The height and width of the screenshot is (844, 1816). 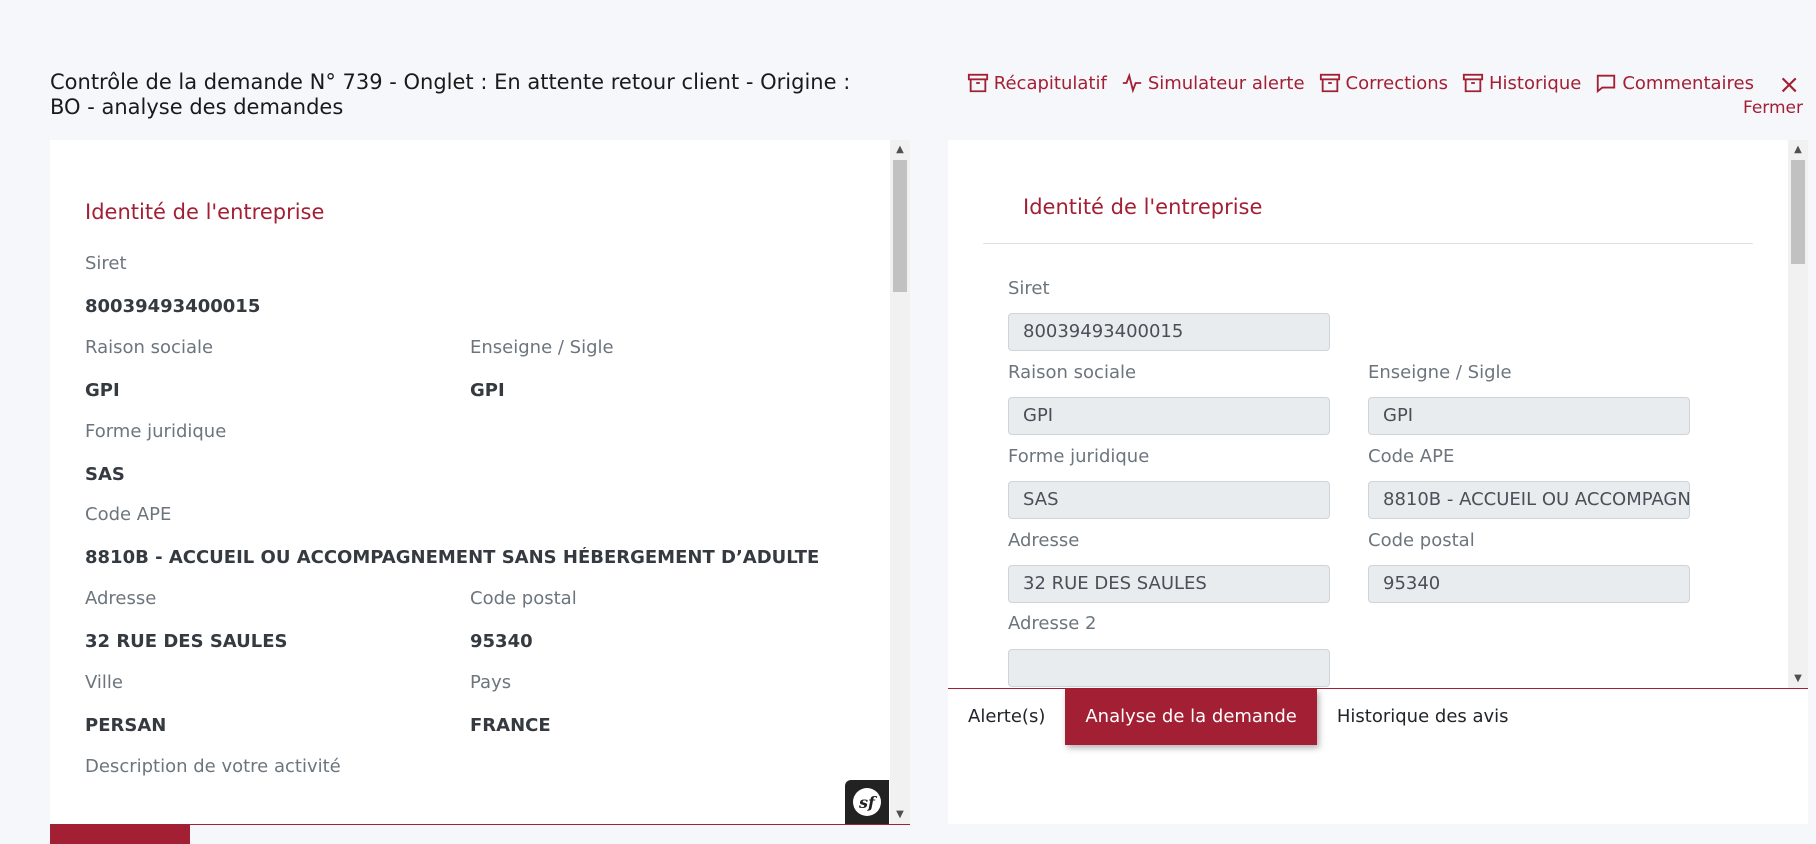 I want to click on siret-value: 80039493400015, so click(x=173, y=306).